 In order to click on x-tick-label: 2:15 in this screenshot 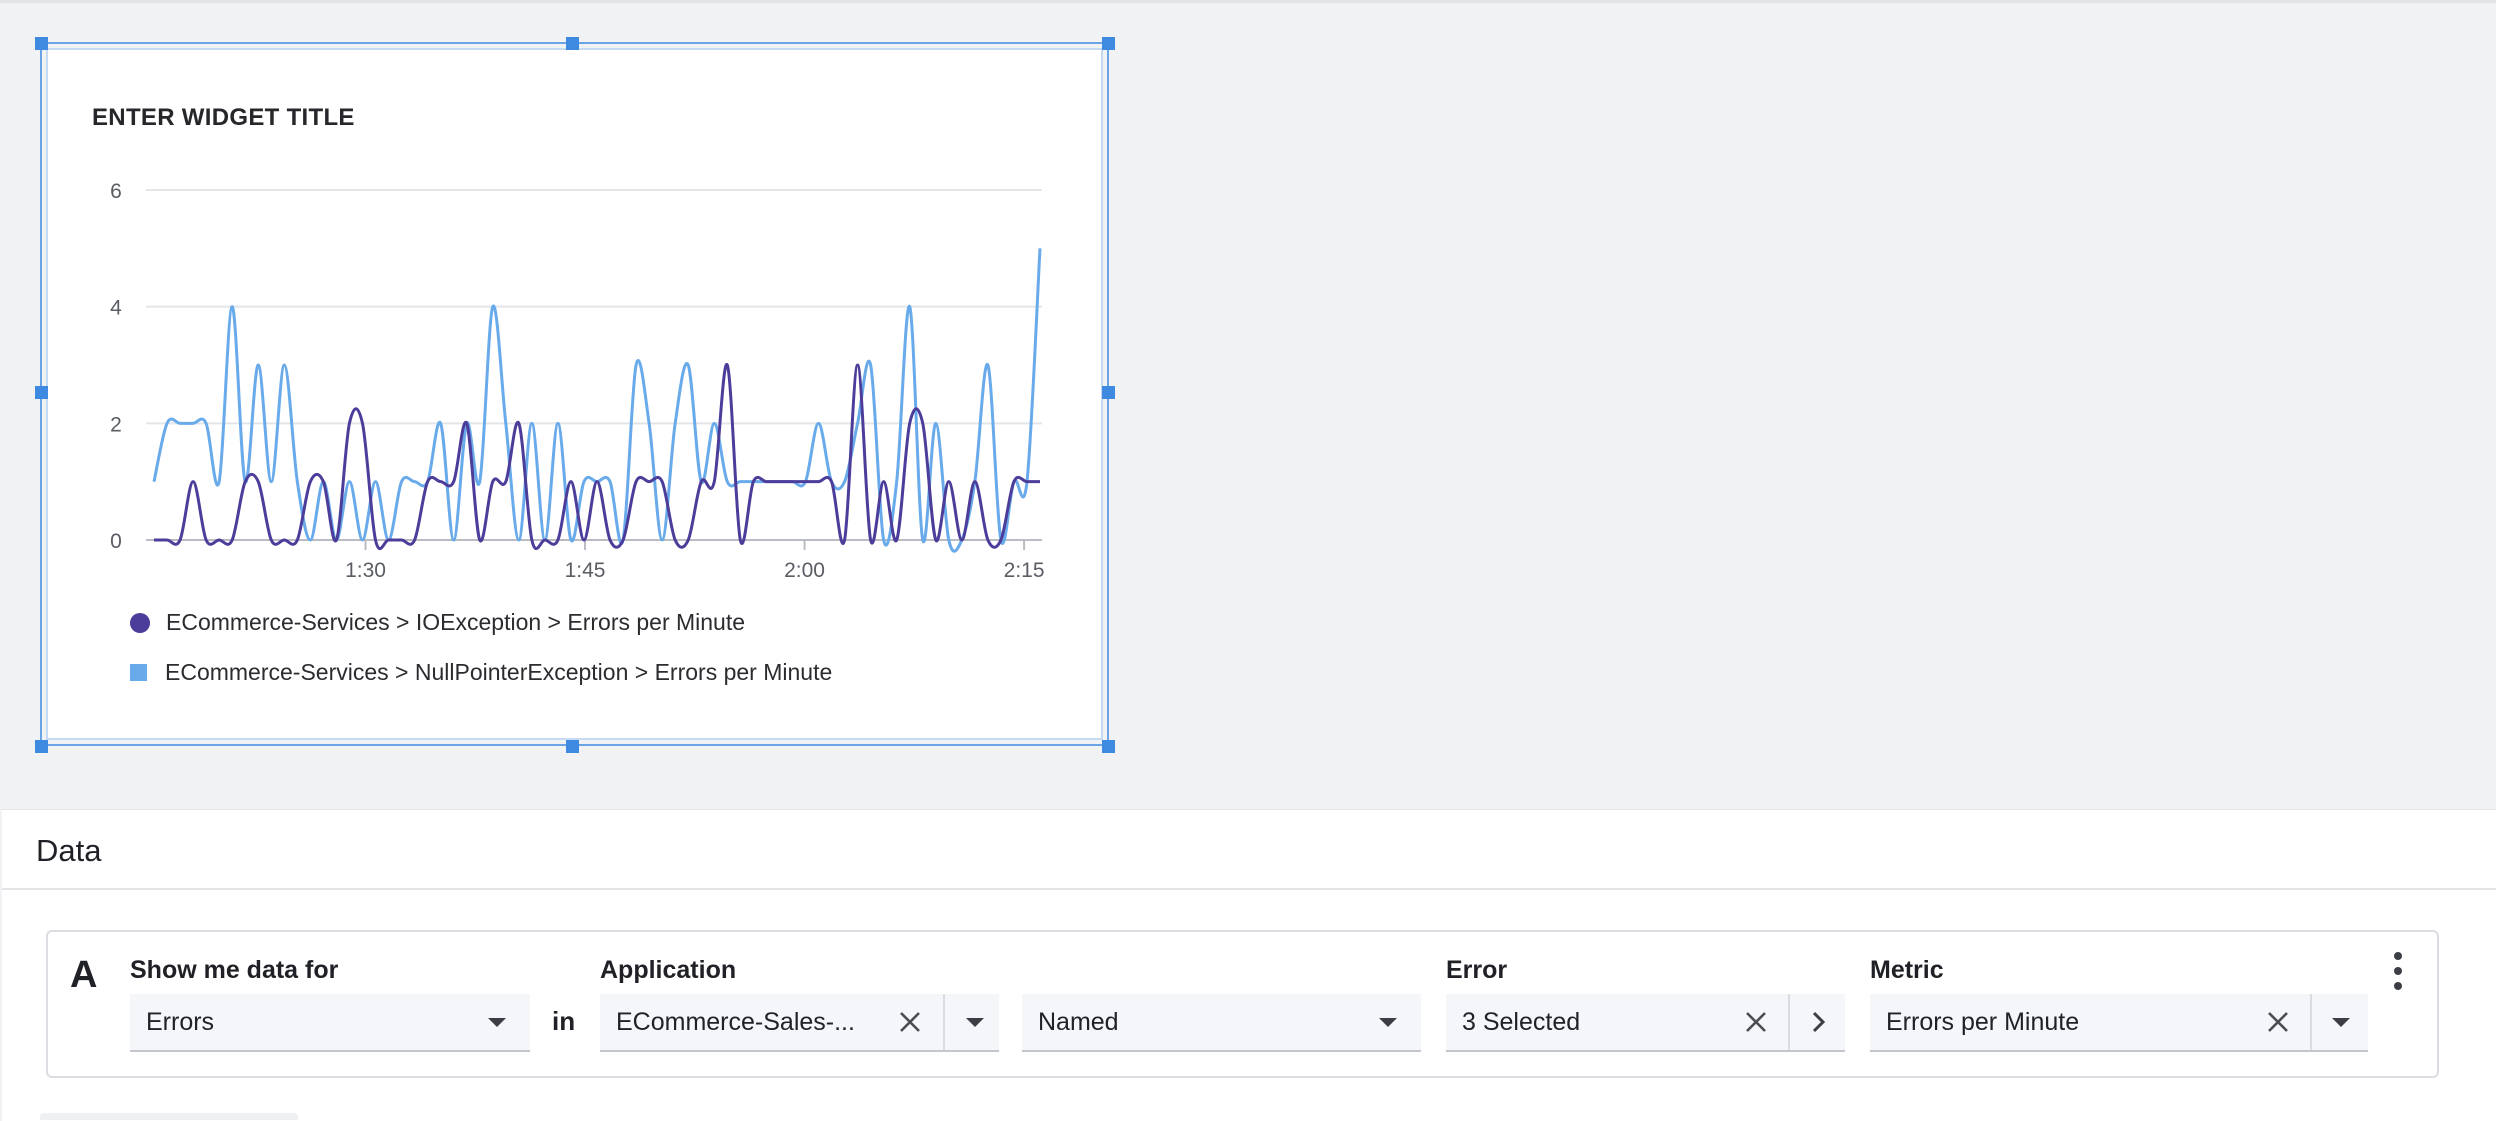, I will do `click(1024, 570)`.